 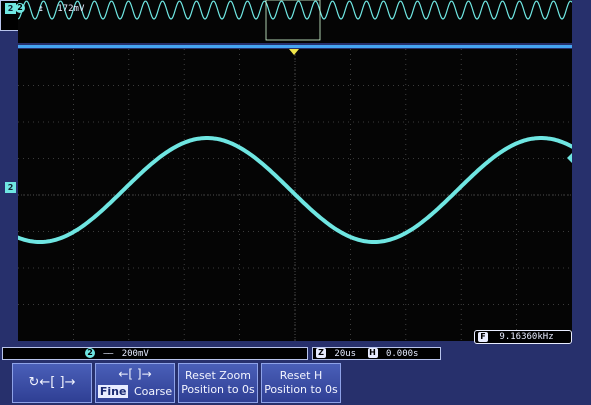 What do you see at coordinates (402, 353) in the screenshot?
I see `horizontal-position: 0.000s` at bounding box center [402, 353].